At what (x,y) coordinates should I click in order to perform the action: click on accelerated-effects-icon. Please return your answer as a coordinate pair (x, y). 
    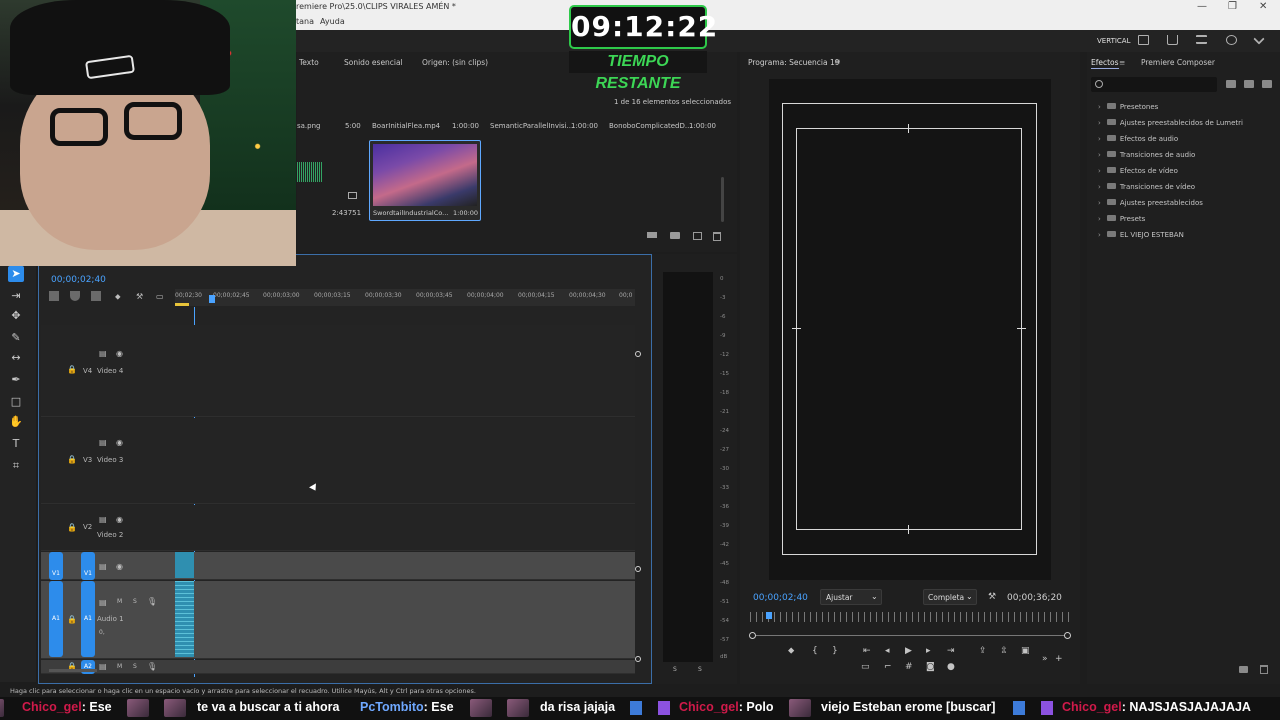
    Looking at the image, I should click on (1231, 84).